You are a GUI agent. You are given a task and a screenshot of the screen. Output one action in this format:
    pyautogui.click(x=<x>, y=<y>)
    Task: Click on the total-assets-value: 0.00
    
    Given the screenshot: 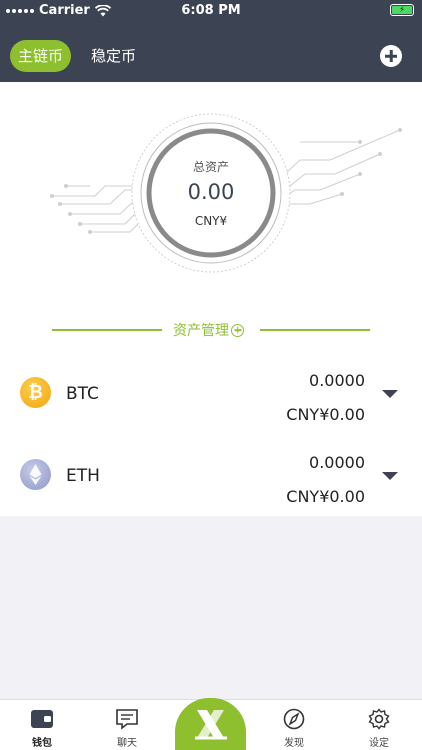 What is the action you would take?
    pyautogui.click(x=211, y=192)
    